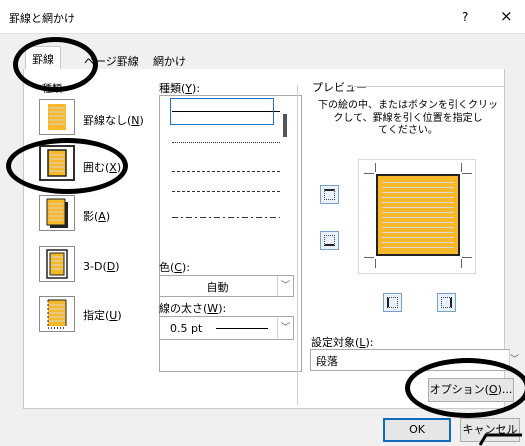 The image size is (525, 446). Describe the element at coordinates (427, 86) in the screenshot. I see `preview-header-line` at that location.